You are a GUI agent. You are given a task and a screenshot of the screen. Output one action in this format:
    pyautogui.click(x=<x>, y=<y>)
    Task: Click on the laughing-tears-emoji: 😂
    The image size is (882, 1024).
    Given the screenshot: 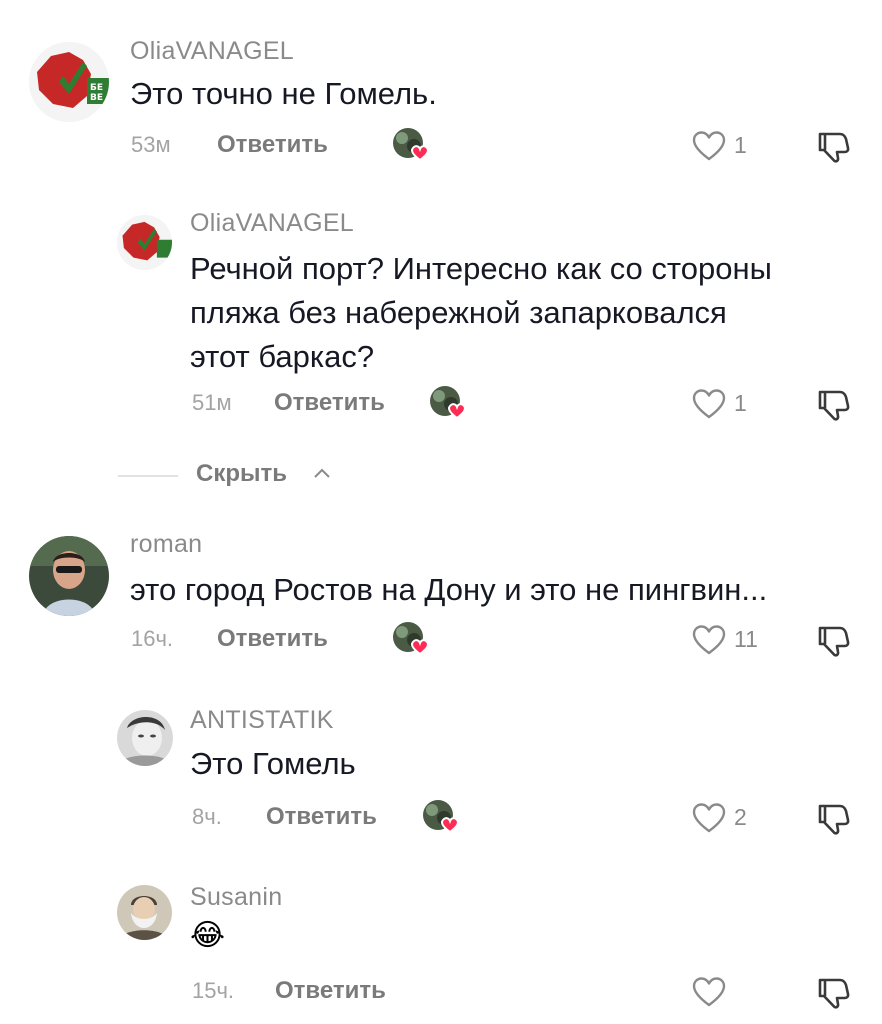 What is the action you would take?
    pyautogui.click(x=208, y=935)
    